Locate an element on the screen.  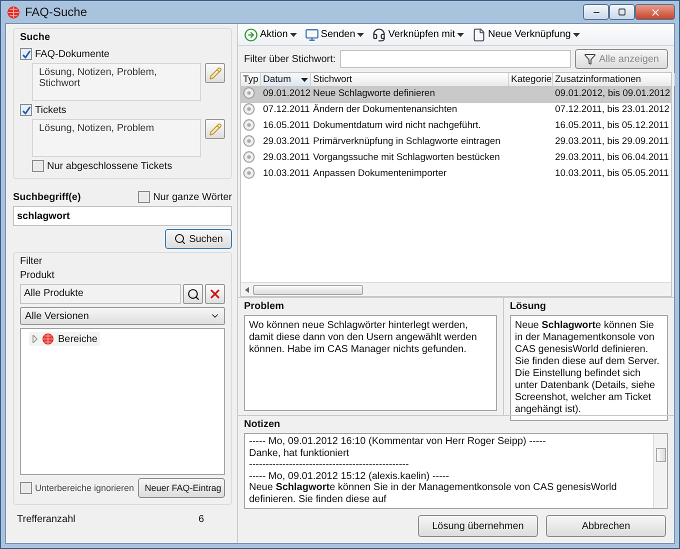
solution-text: Neue Schlagworte können Sie in der Managementkonsole von CAS genesisWorld definieren. Sie finden diese auf dem Server. Die Einstellung befindet sich unter Datenbank (Details, siehe Screenshot, welcher am Ticket angehängt ist). is located at coordinates (589, 368).